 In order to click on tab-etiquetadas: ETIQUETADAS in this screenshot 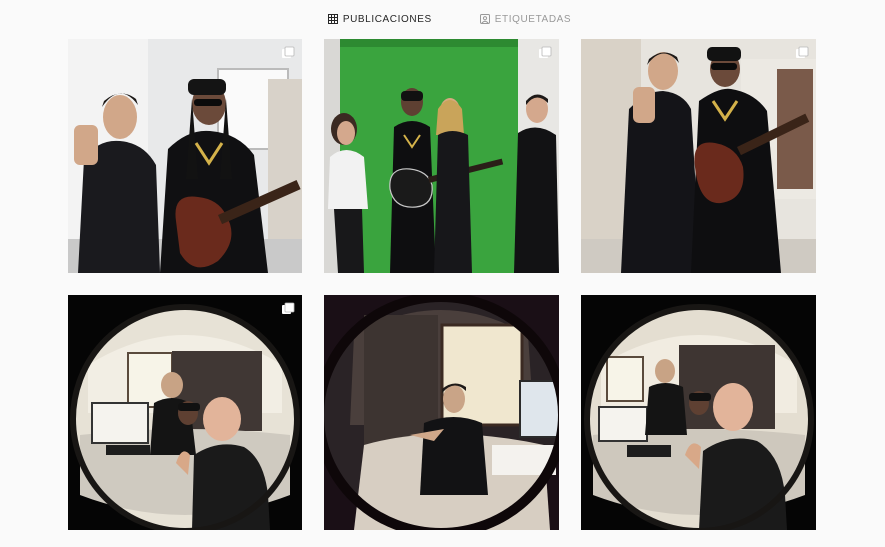, I will do `click(525, 19)`.